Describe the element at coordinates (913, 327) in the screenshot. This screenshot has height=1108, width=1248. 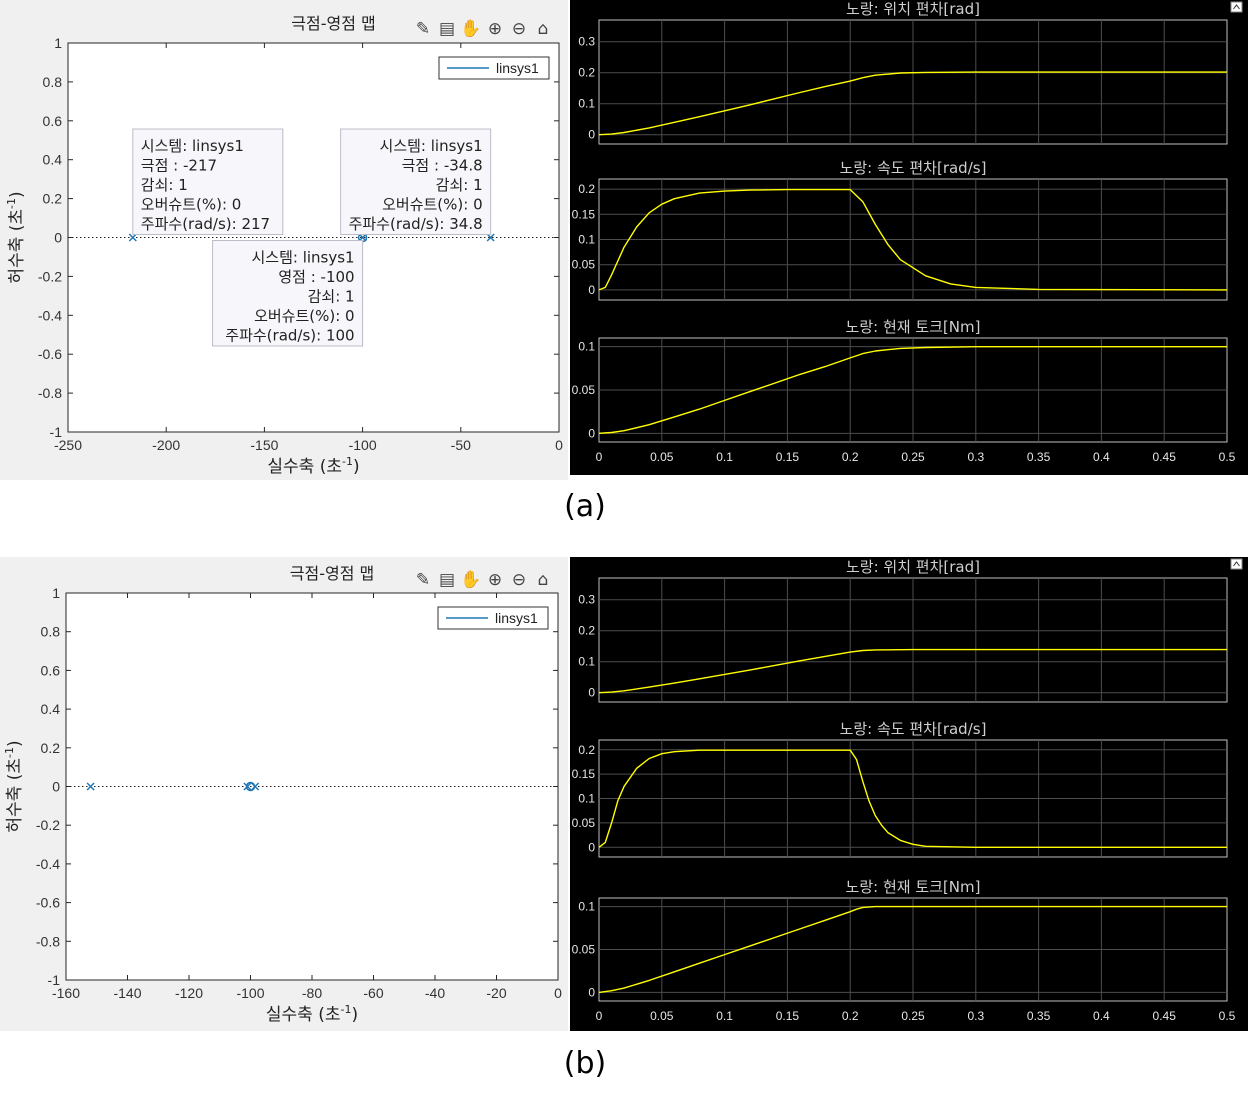
I see `scope-title: 노랑: 현재 토크[Nm]` at that location.